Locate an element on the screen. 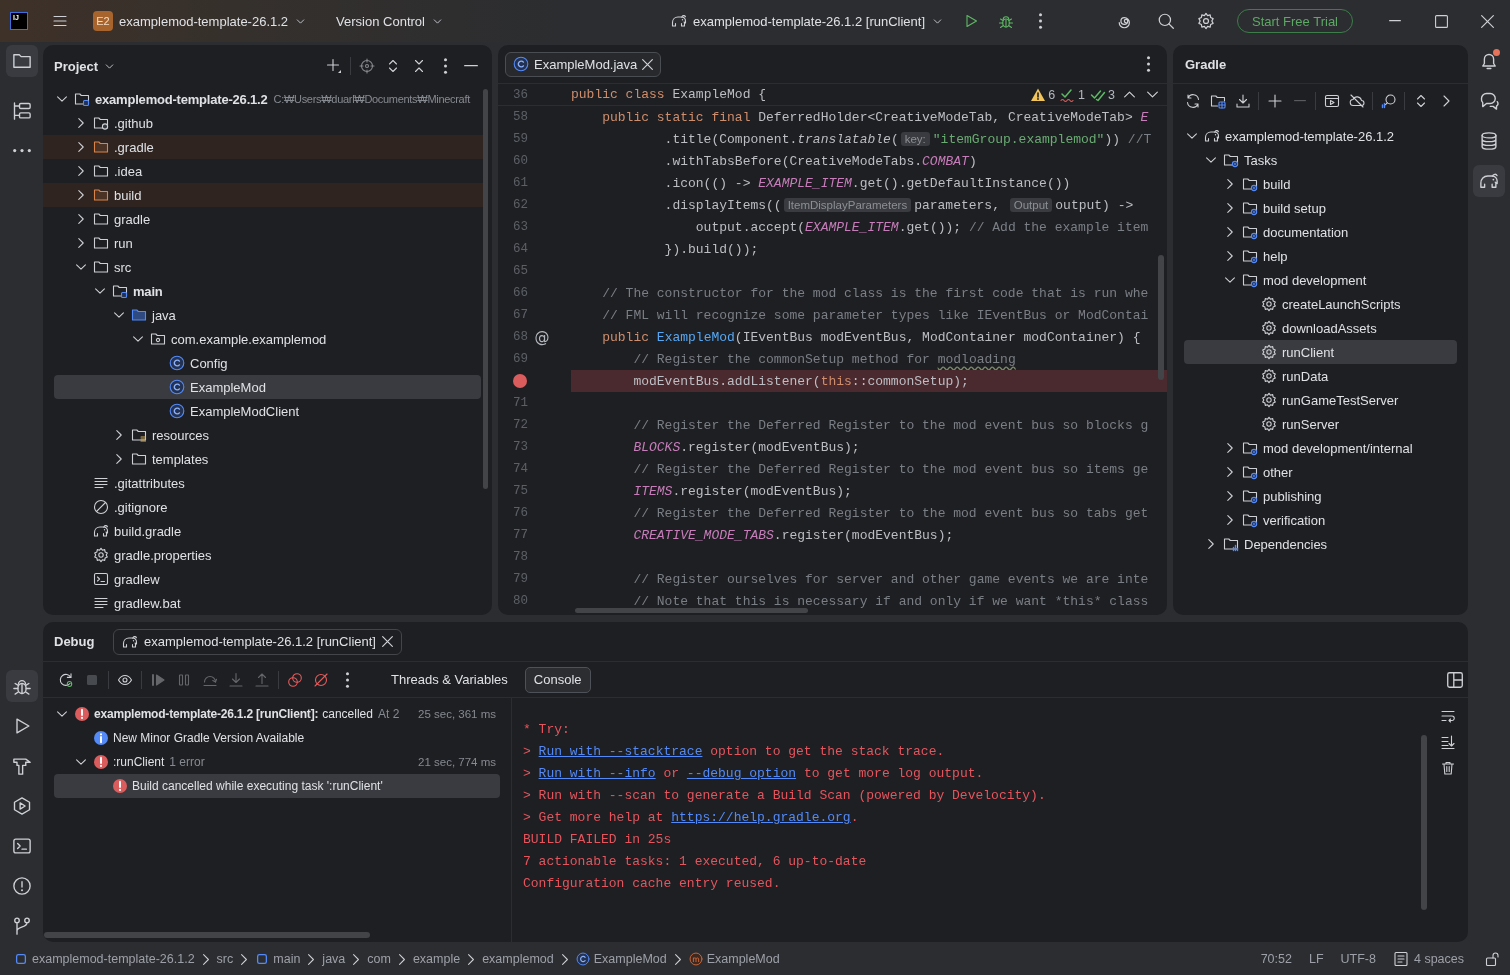 This screenshot has height=975, width=1510. breakpoint-icon is located at coordinates (520, 381).